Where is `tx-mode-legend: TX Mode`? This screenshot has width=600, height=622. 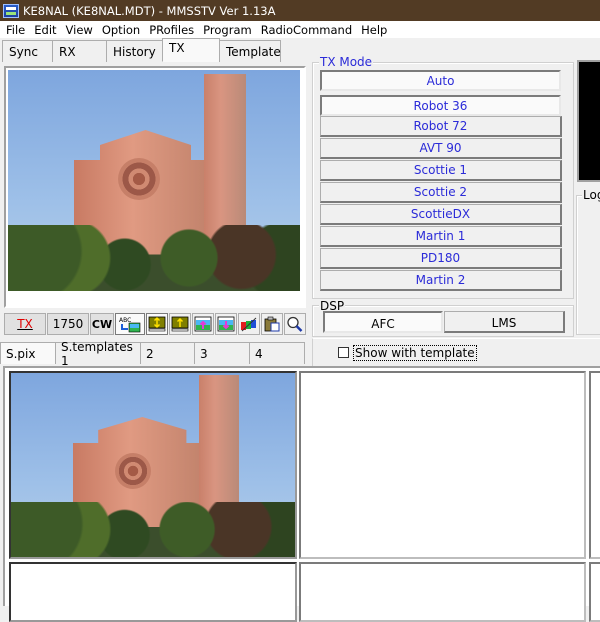 tx-mode-legend: TX Mode is located at coordinates (346, 62).